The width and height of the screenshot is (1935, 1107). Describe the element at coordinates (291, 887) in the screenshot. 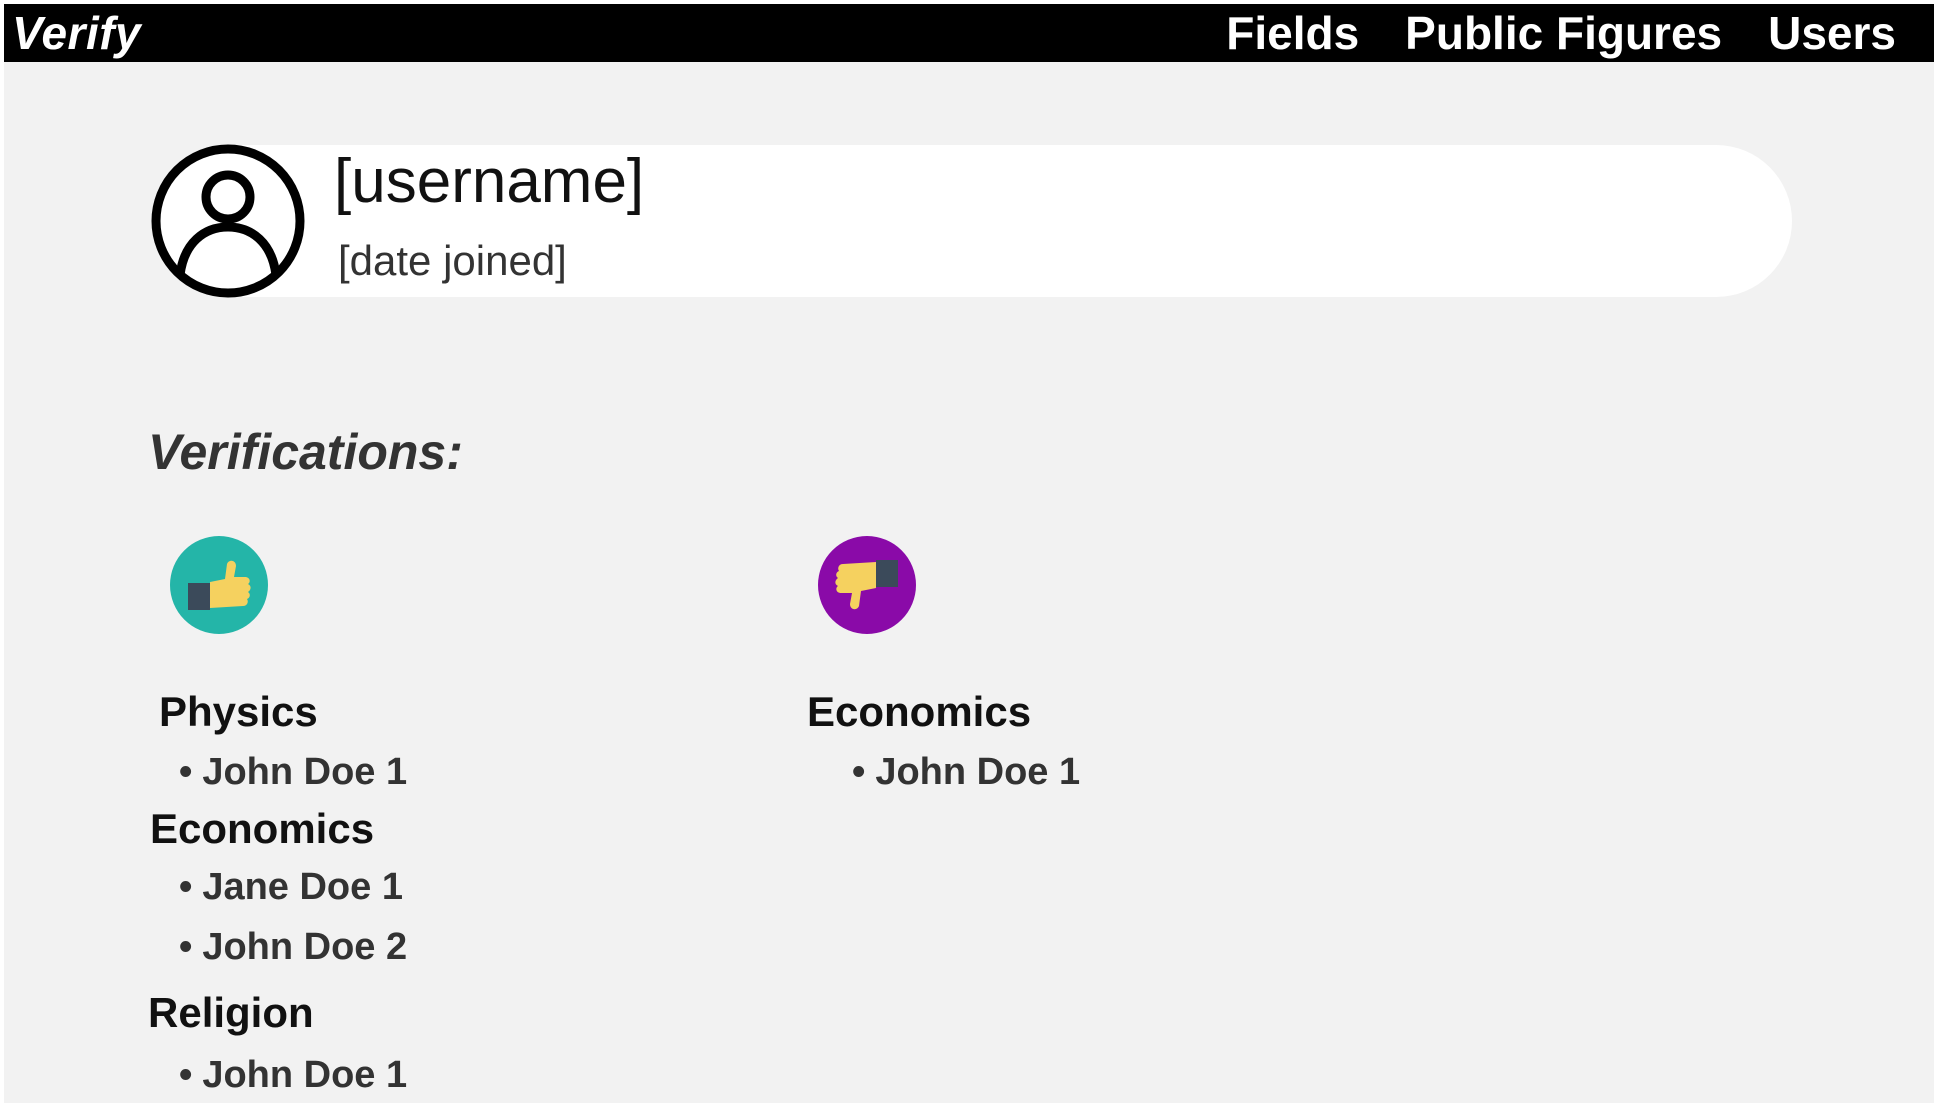

I see `verification-person: • Jane Doe 1` at that location.